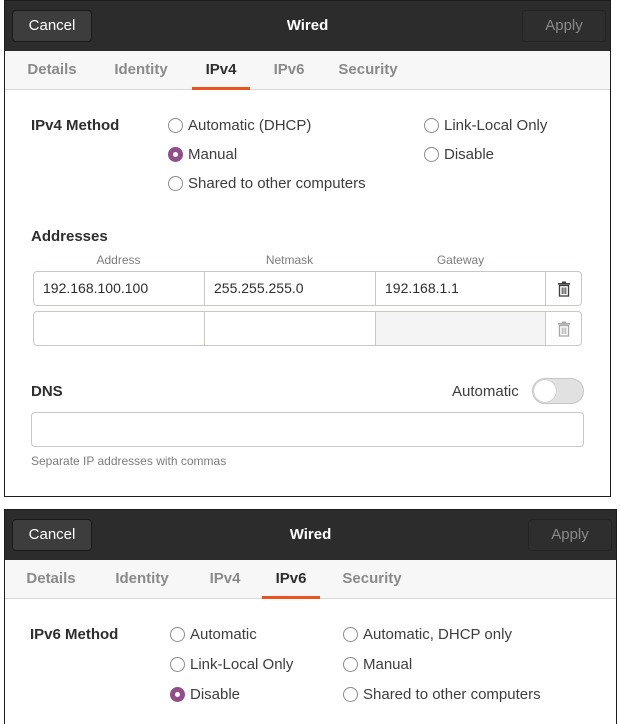  What do you see at coordinates (307, 429) in the screenshot?
I see `dns-input` at bounding box center [307, 429].